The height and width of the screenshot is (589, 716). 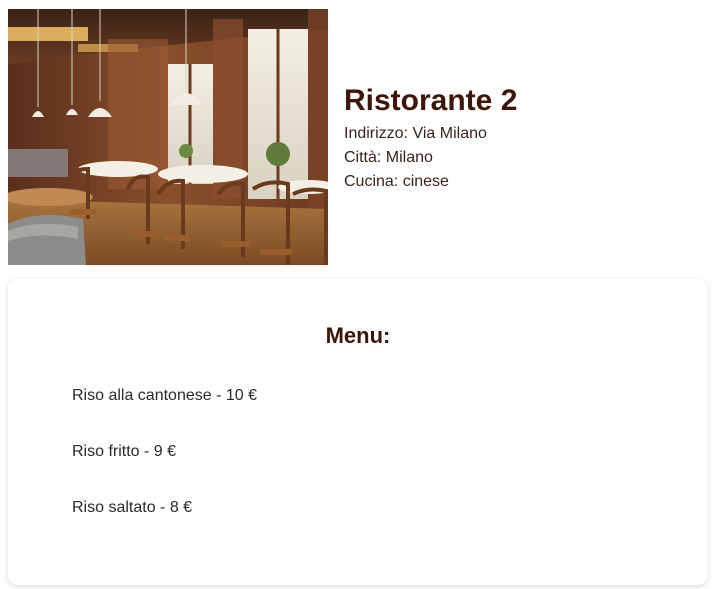 I want to click on restaurant-address: Indirizzo: Via Milano, so click(x=415, y=133).